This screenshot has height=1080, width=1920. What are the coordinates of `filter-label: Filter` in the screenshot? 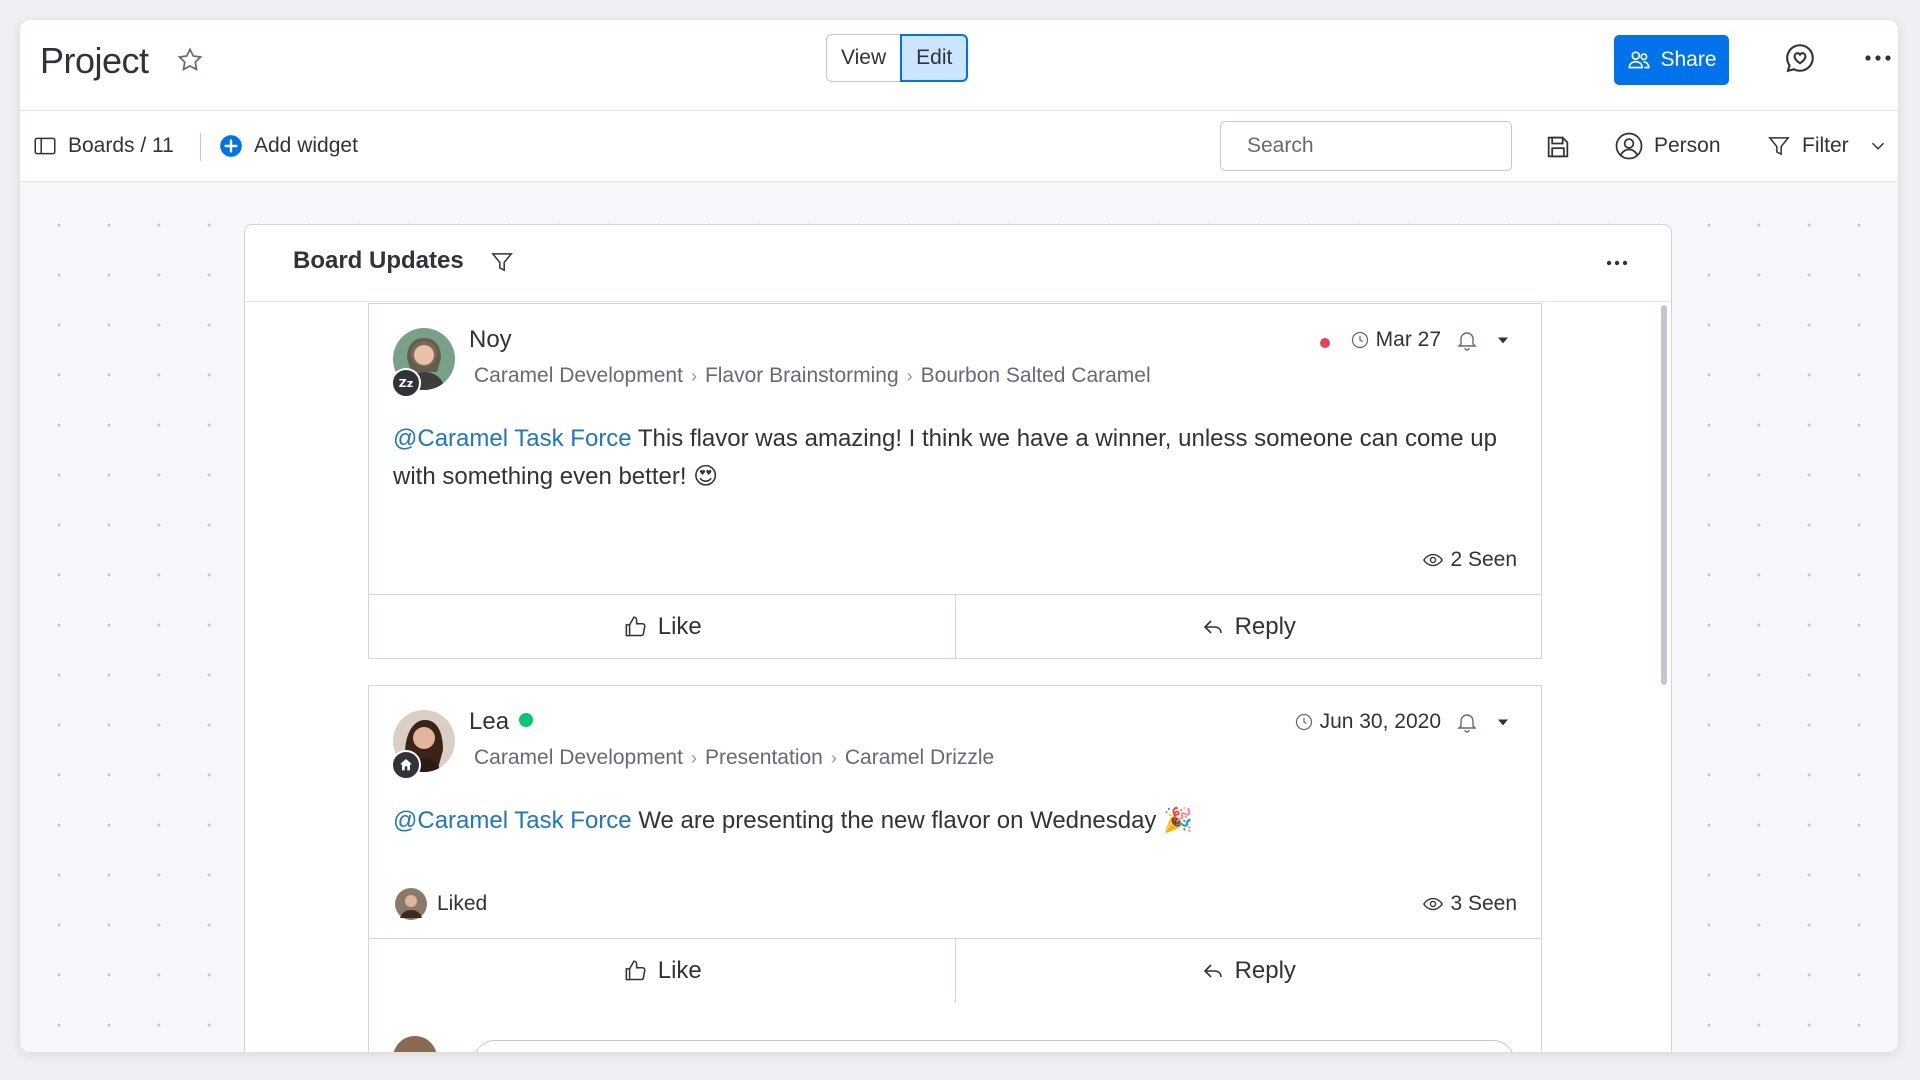 It's located at (1825, 145).